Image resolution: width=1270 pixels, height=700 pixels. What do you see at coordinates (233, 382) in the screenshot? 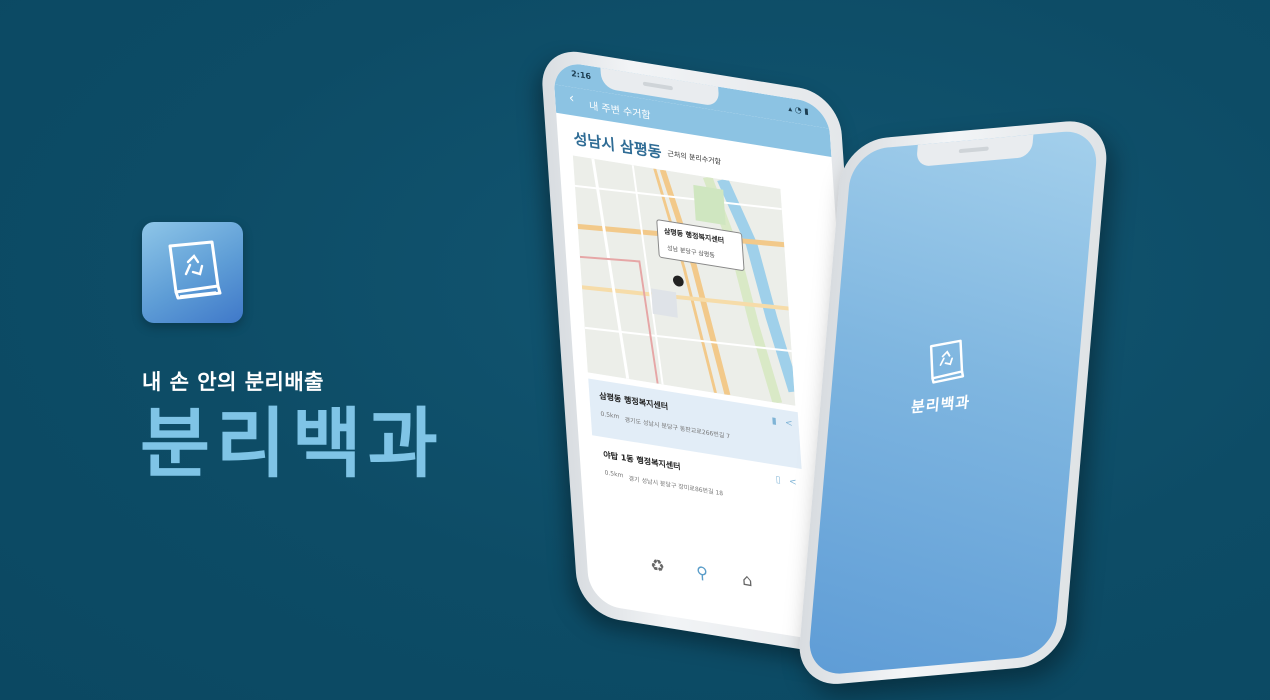
I see `tagline: 내 손 안의 분리배출` at bounding box center [233, 382].